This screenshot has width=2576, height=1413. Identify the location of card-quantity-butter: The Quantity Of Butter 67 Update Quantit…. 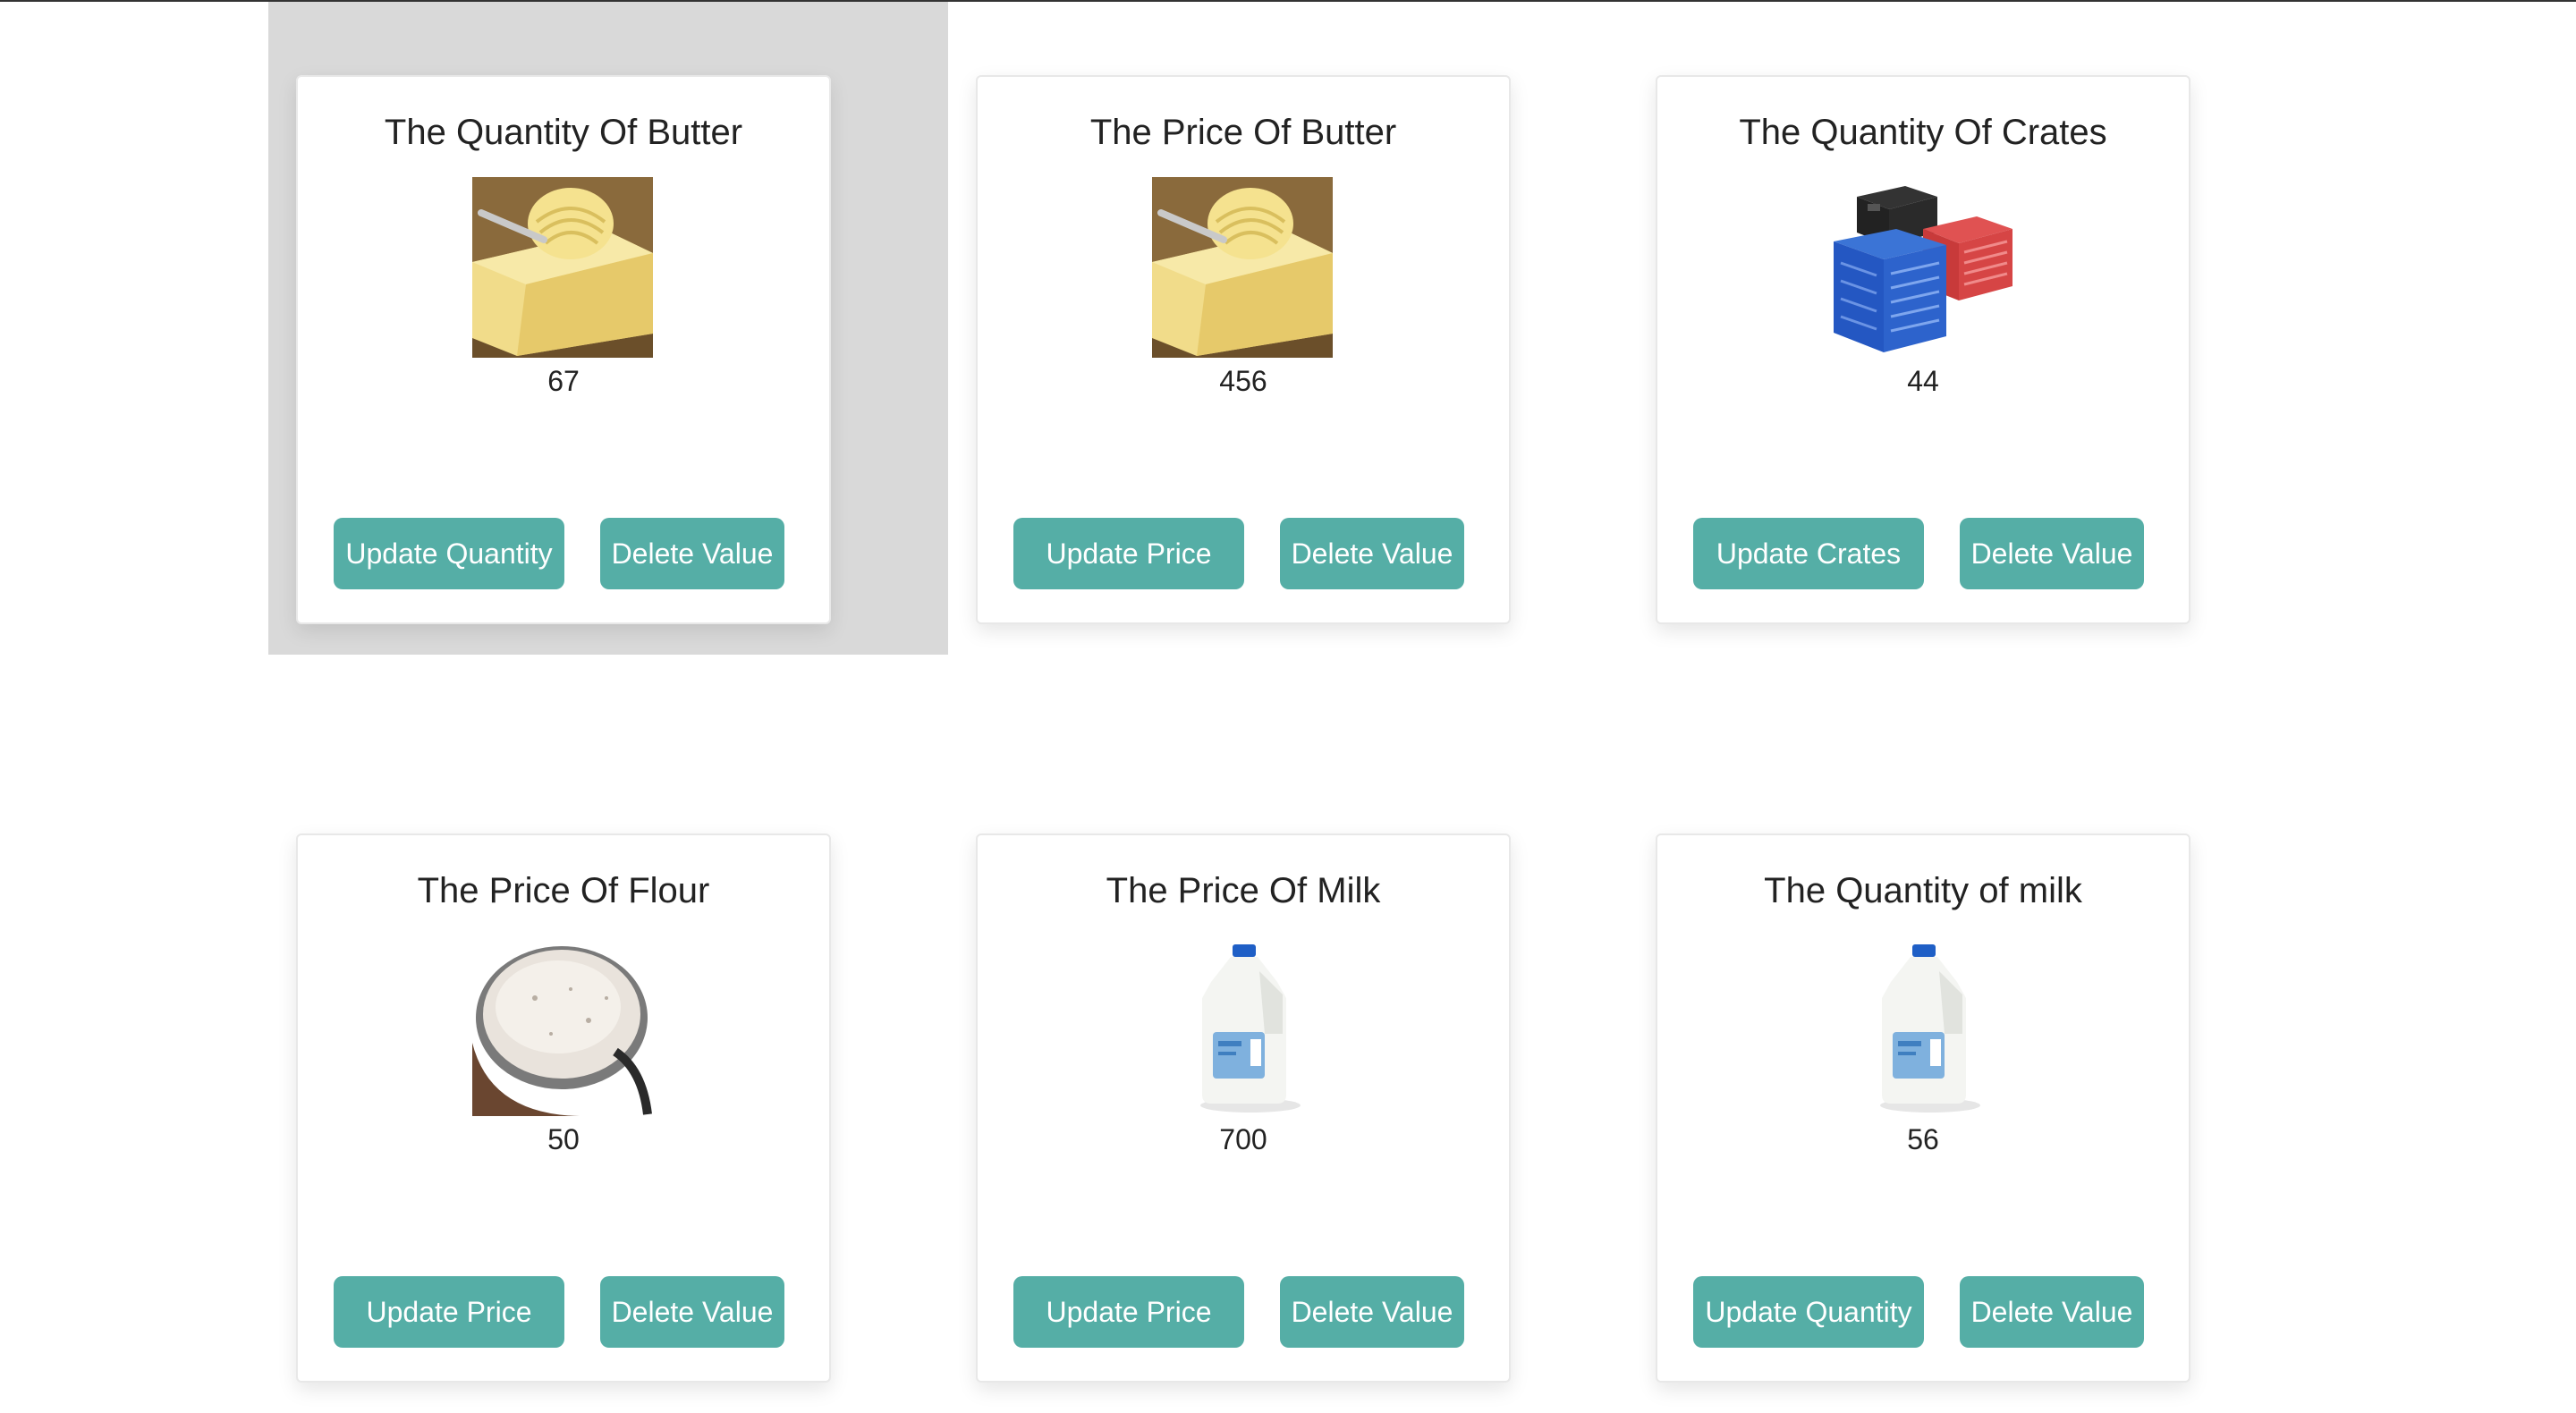
(563, 349).